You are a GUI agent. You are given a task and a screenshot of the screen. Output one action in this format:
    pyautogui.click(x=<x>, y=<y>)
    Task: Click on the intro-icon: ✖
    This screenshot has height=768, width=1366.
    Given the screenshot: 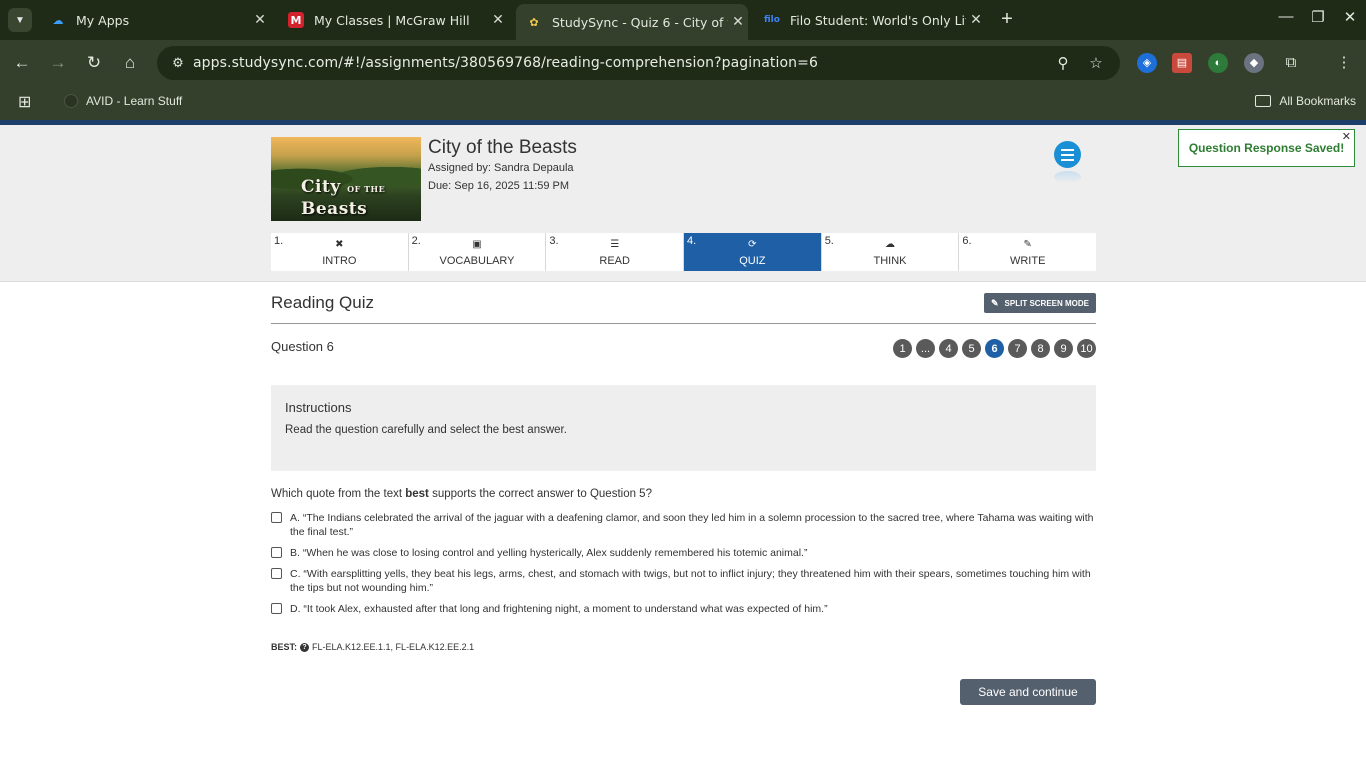 What is the action you would take?
    pyautogui.click(x=339, y=244)
    